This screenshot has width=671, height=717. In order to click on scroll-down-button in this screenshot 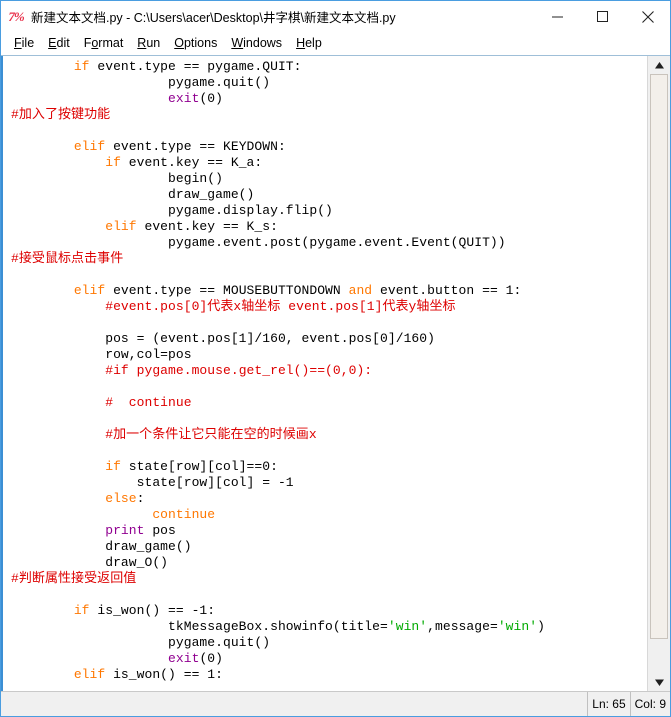, I will do `click(659, 682)`.